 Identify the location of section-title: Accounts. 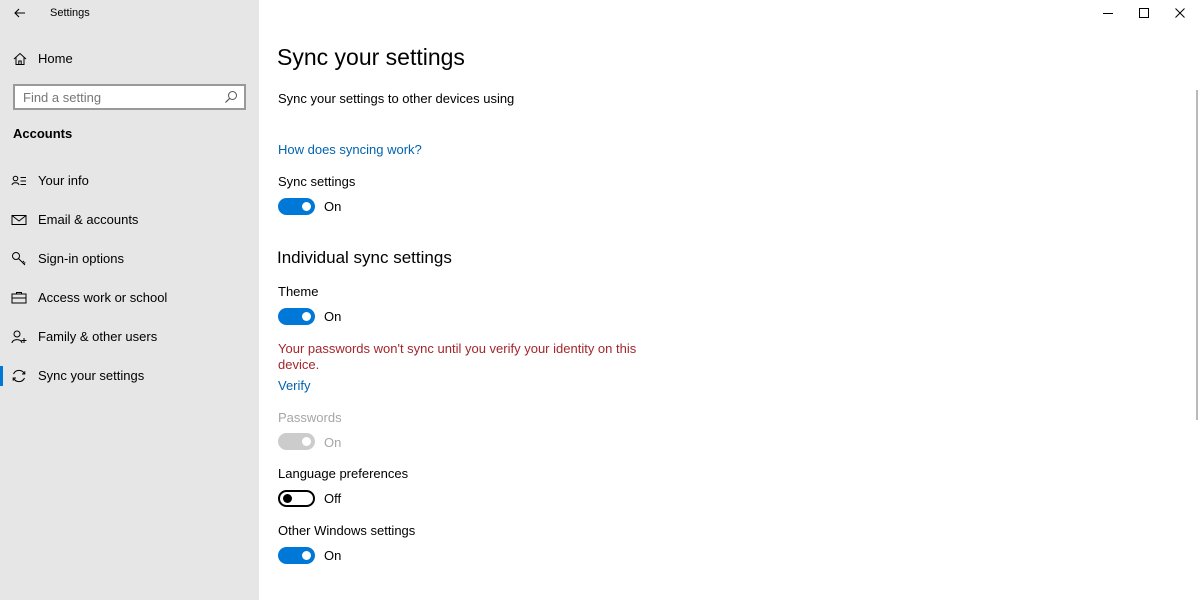
(43, 133).